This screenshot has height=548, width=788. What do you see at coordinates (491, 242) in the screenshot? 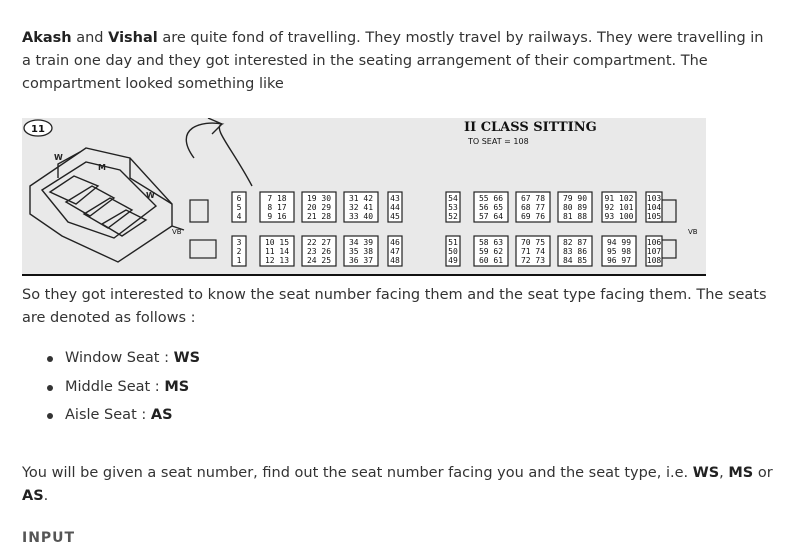
I see `seat-number-label: 58 63` at bounding box center [491, 242].